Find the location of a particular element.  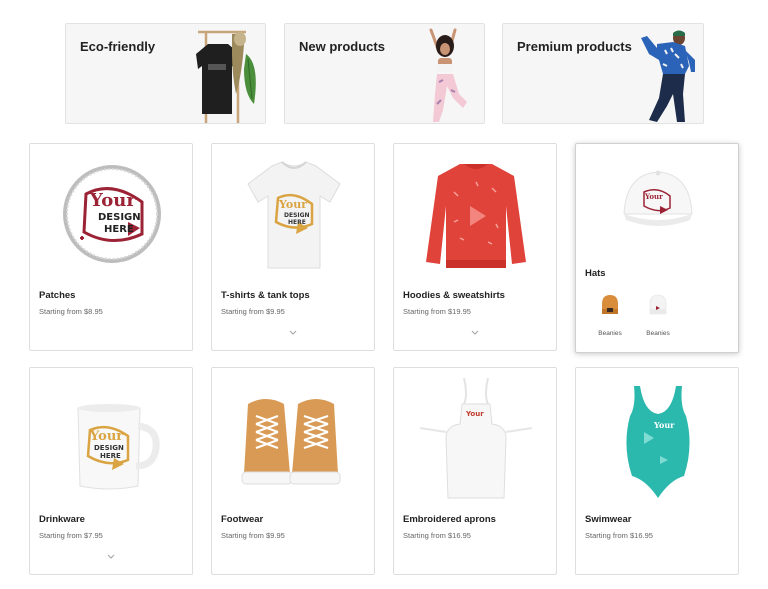

product-name: T-shirts & tank tops is located at coordinates (265, 295).